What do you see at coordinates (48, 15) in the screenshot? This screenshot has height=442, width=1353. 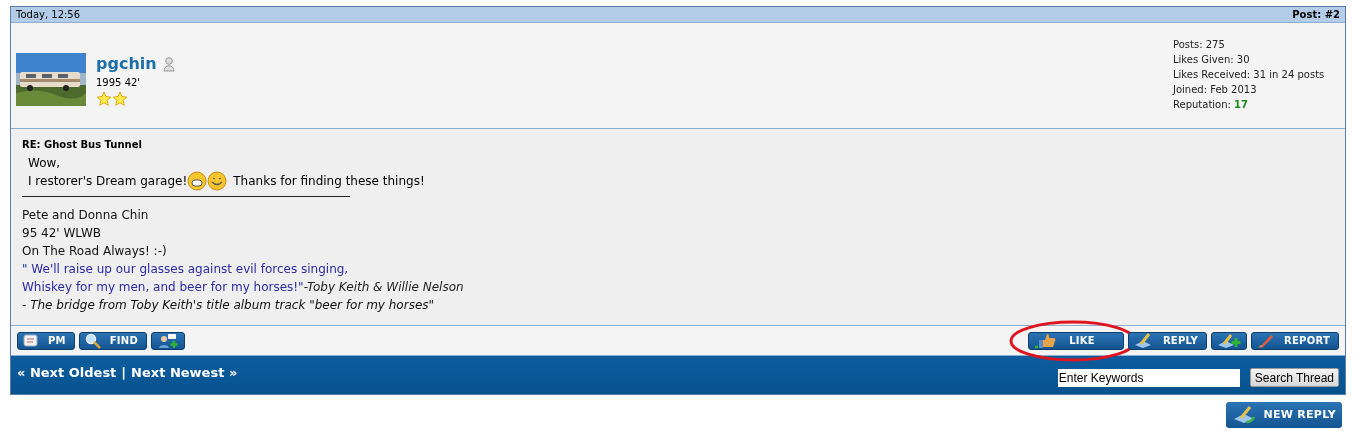 I see `post-date: Today, 12:56` at bounding box center [48, 15].